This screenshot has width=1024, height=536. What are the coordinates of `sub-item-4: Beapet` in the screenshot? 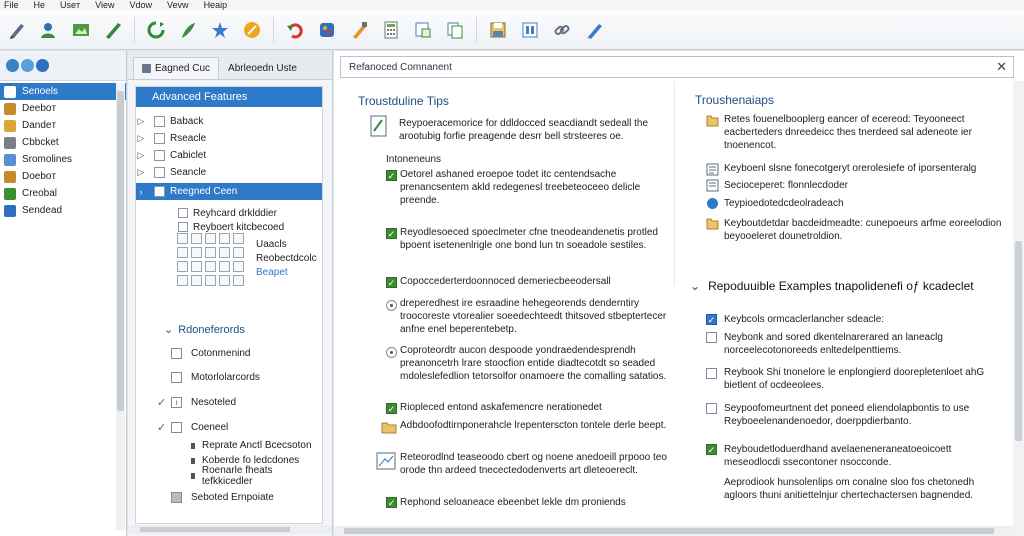 It's located at (272, 272).